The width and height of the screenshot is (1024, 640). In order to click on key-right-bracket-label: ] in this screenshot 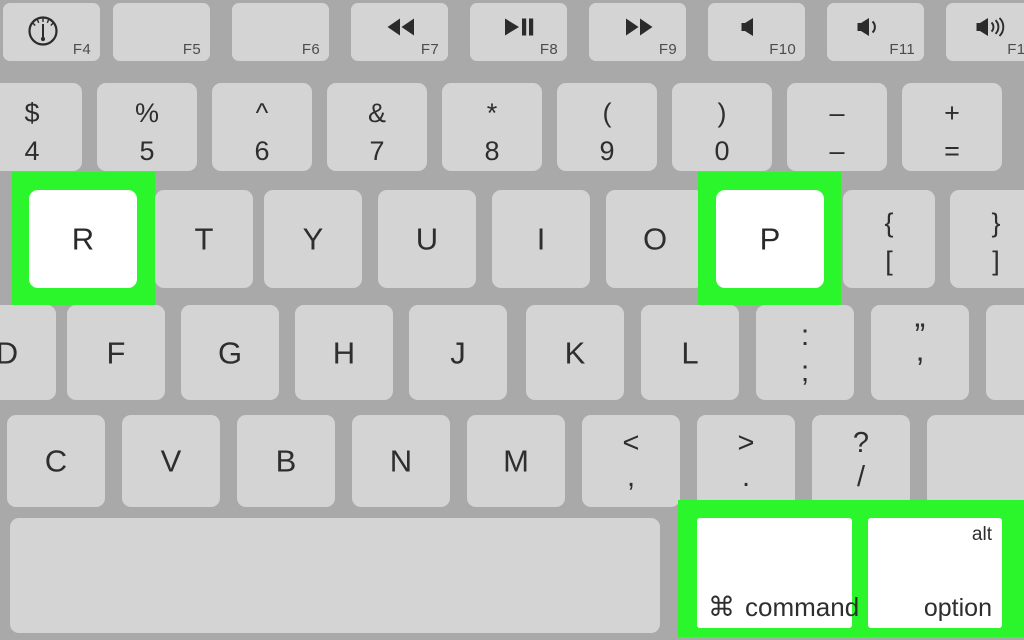, I will do `click(996, 261)`.